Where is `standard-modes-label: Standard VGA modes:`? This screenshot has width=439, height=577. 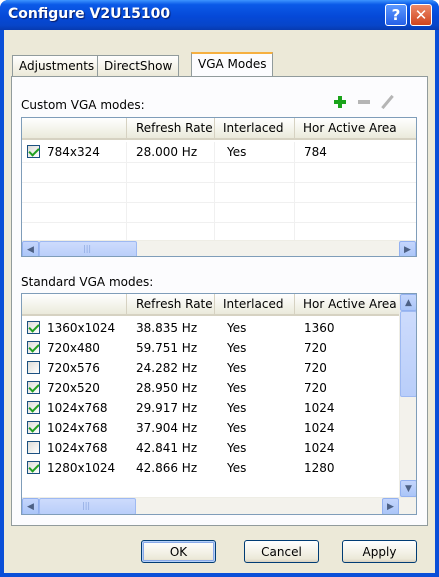 standard-modes-label: Standard VGA modes: is located at coordinates (87, 282).